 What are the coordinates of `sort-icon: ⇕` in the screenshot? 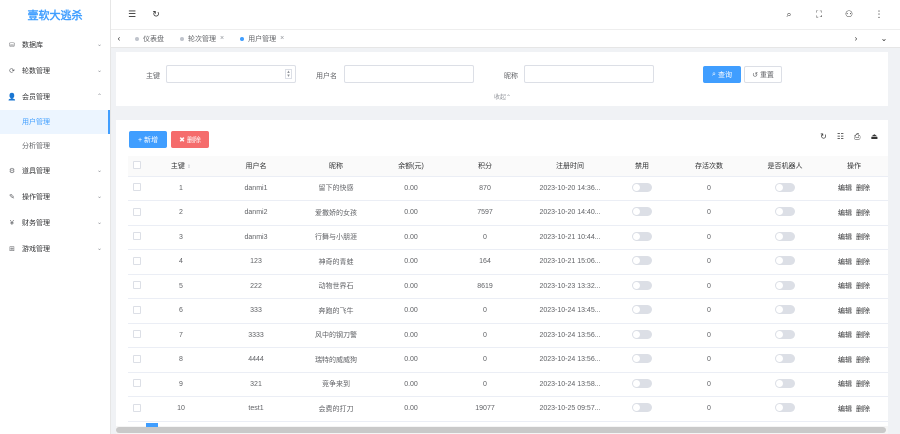 It's located at (189, 167).